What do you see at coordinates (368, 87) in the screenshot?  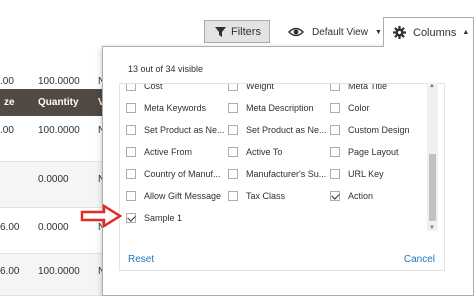 I see `column-option-label: Meta Title` at bounding box center [368, 87].